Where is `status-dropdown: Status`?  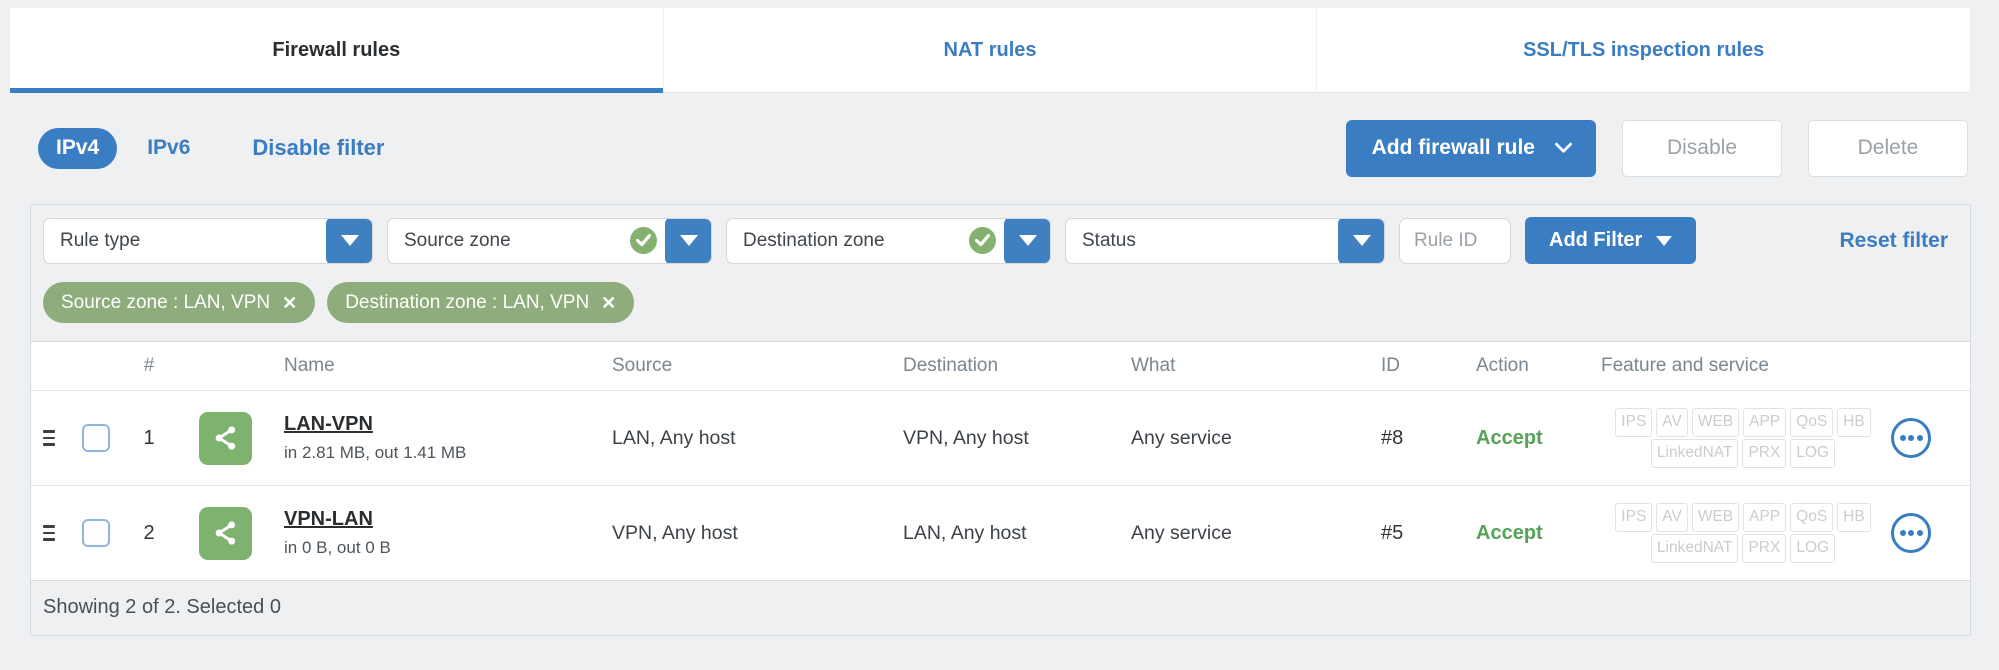 status-dropdown: Status is located at coordinates (1225, 240).